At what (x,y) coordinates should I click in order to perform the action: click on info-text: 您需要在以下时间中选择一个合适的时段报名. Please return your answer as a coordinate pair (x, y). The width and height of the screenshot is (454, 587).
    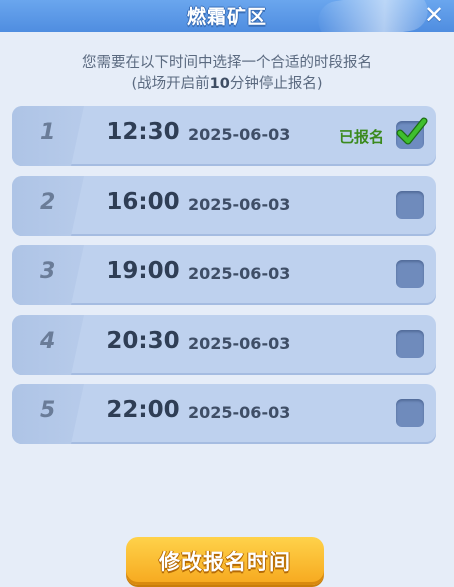
    Looking at the image, I should click on (227, 63).